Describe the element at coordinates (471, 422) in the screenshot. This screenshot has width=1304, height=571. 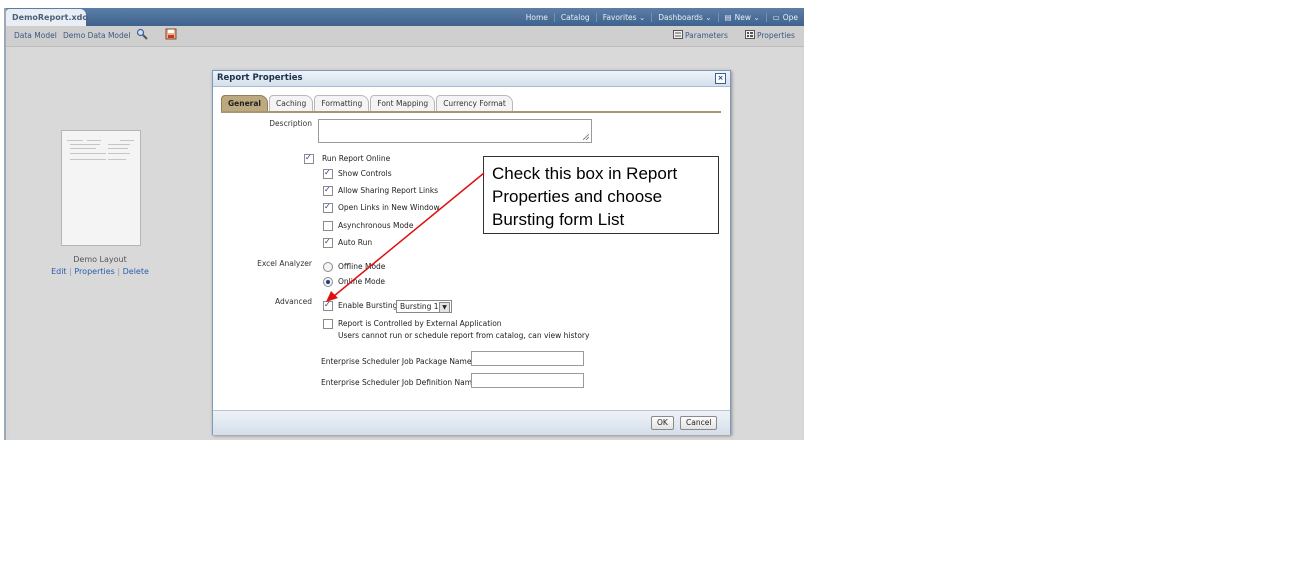
I see `dialog-footer: OK Cancel` at that location.